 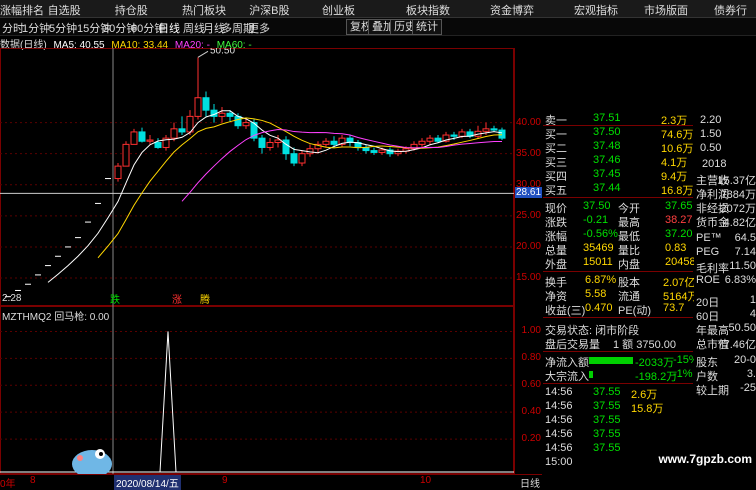 What do you see at coordinates (22, 10) in the screenshot?
I see `topnav-item: 涨幅排名` at bounding box center [22, 10].